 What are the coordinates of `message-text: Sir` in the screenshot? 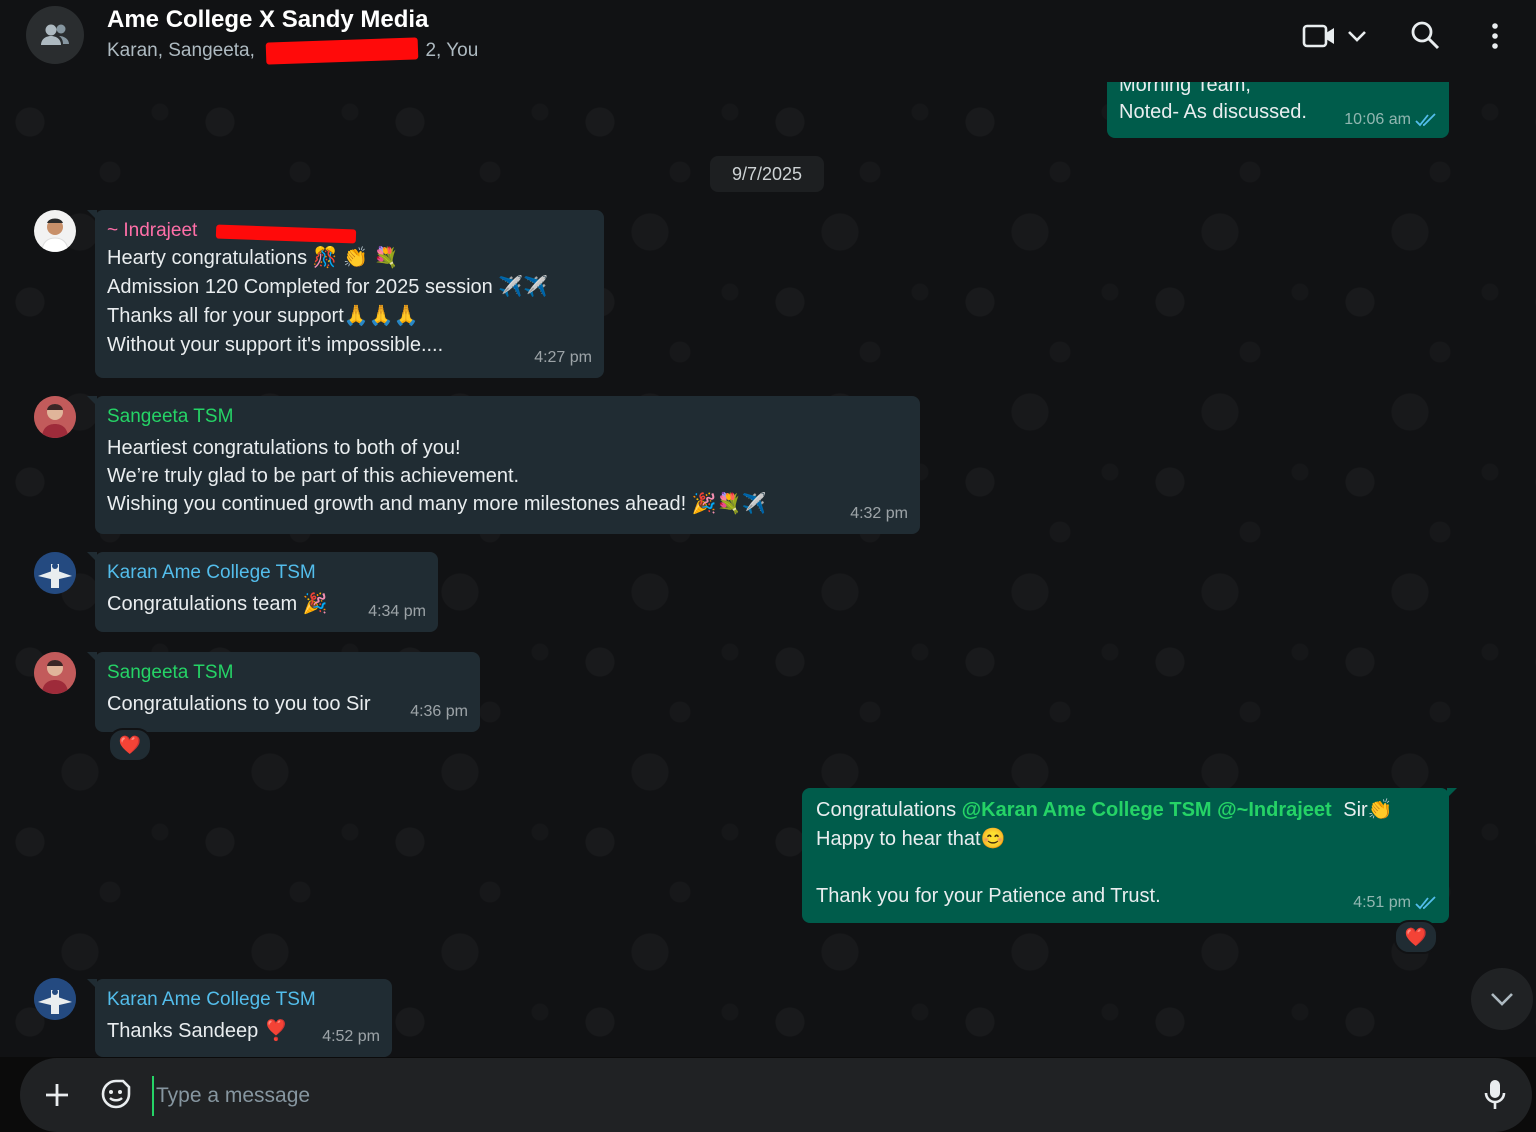 It's located at (1355, 810).